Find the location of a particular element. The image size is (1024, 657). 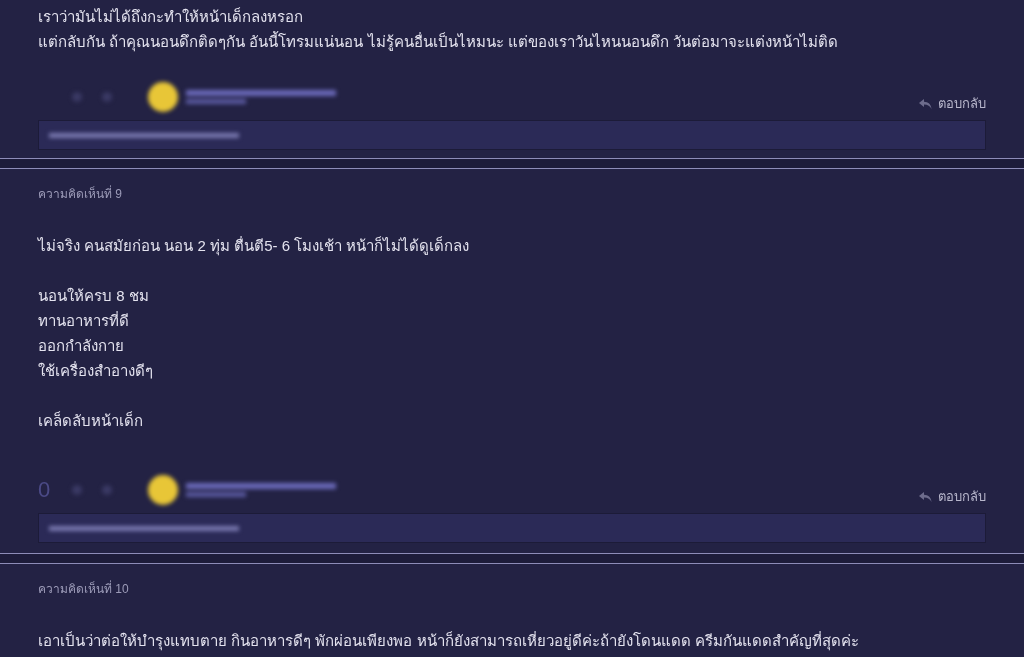

comment-text: เอาเป็นว่าต่อให้บำรุงแทบตาย กินอาหารดีๆ พักผ่อนเพียงพอ หน้าก็ยังสามารถเหี่ยวอยู่ดีค่ะถ้ายังโดนแดด ครีมกันแดดสำคัญที่สุดค่ะ is located at coordinates (449, 641).